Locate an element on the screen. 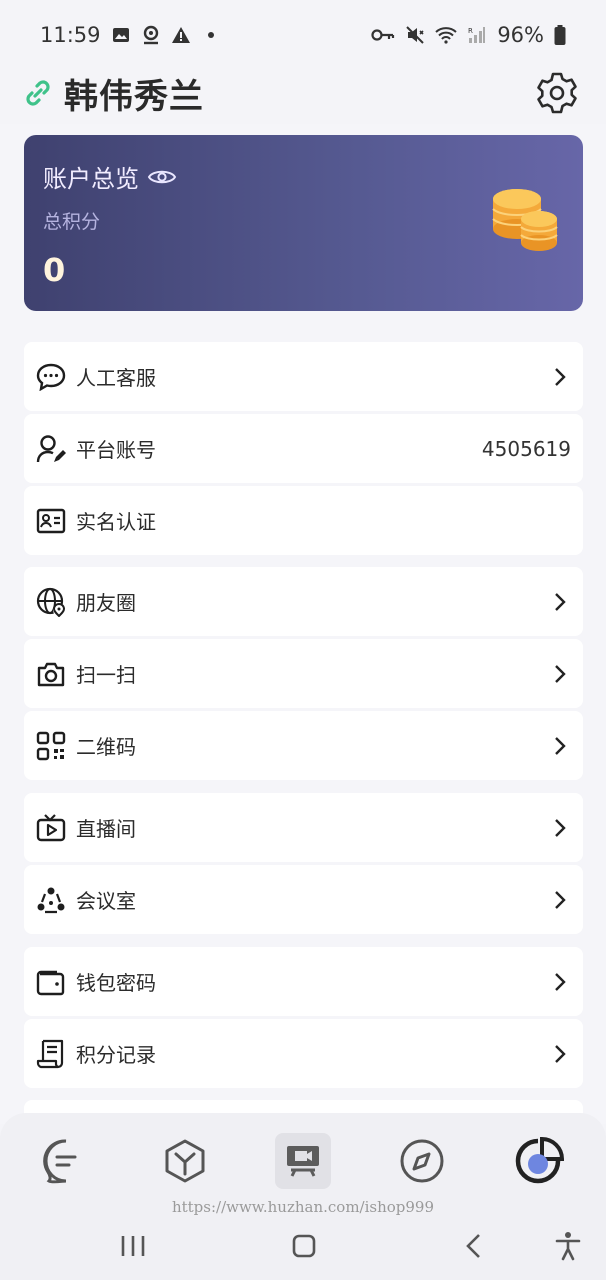  header: 韩伟秀兰 is located at coordinates (303, 93).